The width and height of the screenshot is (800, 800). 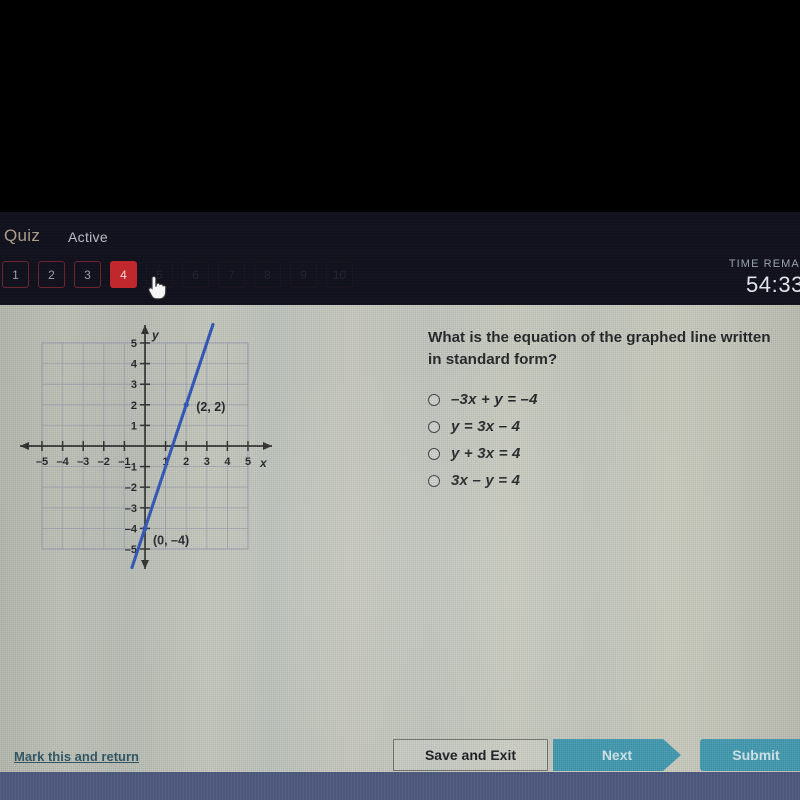 I want to click on point-annotation: (0, –4), so click(x=171, y=540).